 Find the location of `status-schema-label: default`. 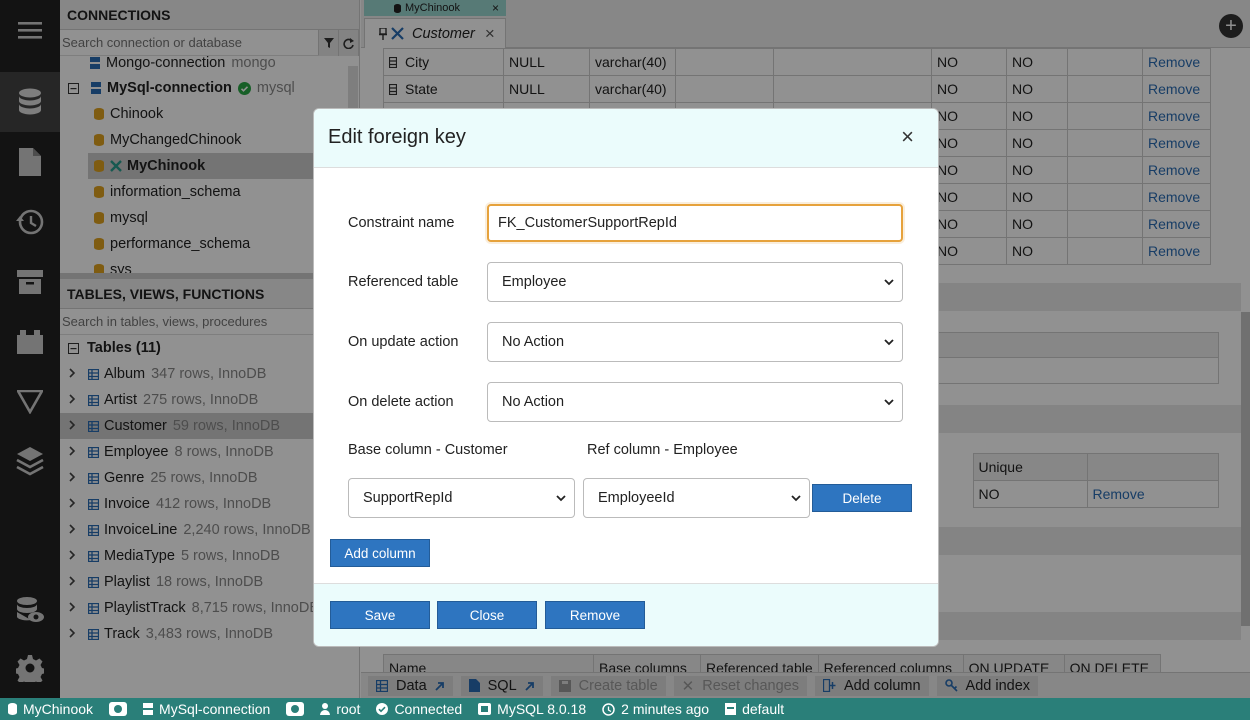

status-schema-label: default is located at coordinates (763, 709).